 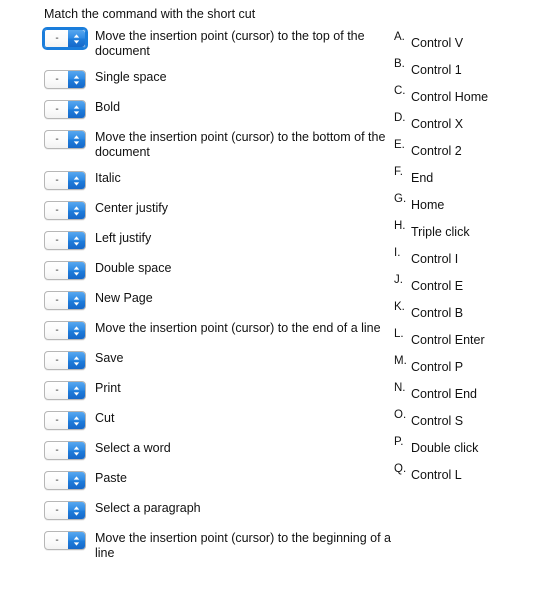 I want to click on command-row: - Select a word, so click(x=218, y=450).